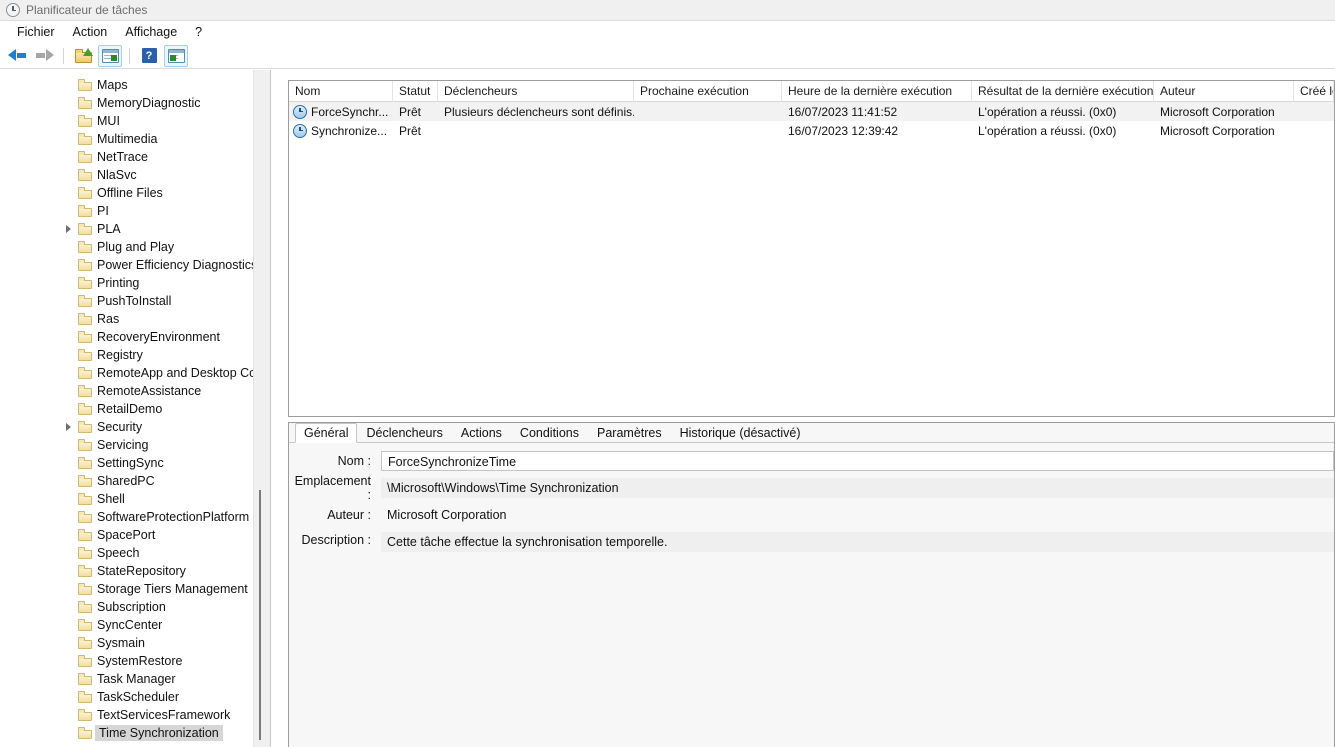 The image size is (1335, 747). What do you see at coordinates (341, 91) in the screenshot?
I see `column-header: Nom` at bounding box center [341, 91].